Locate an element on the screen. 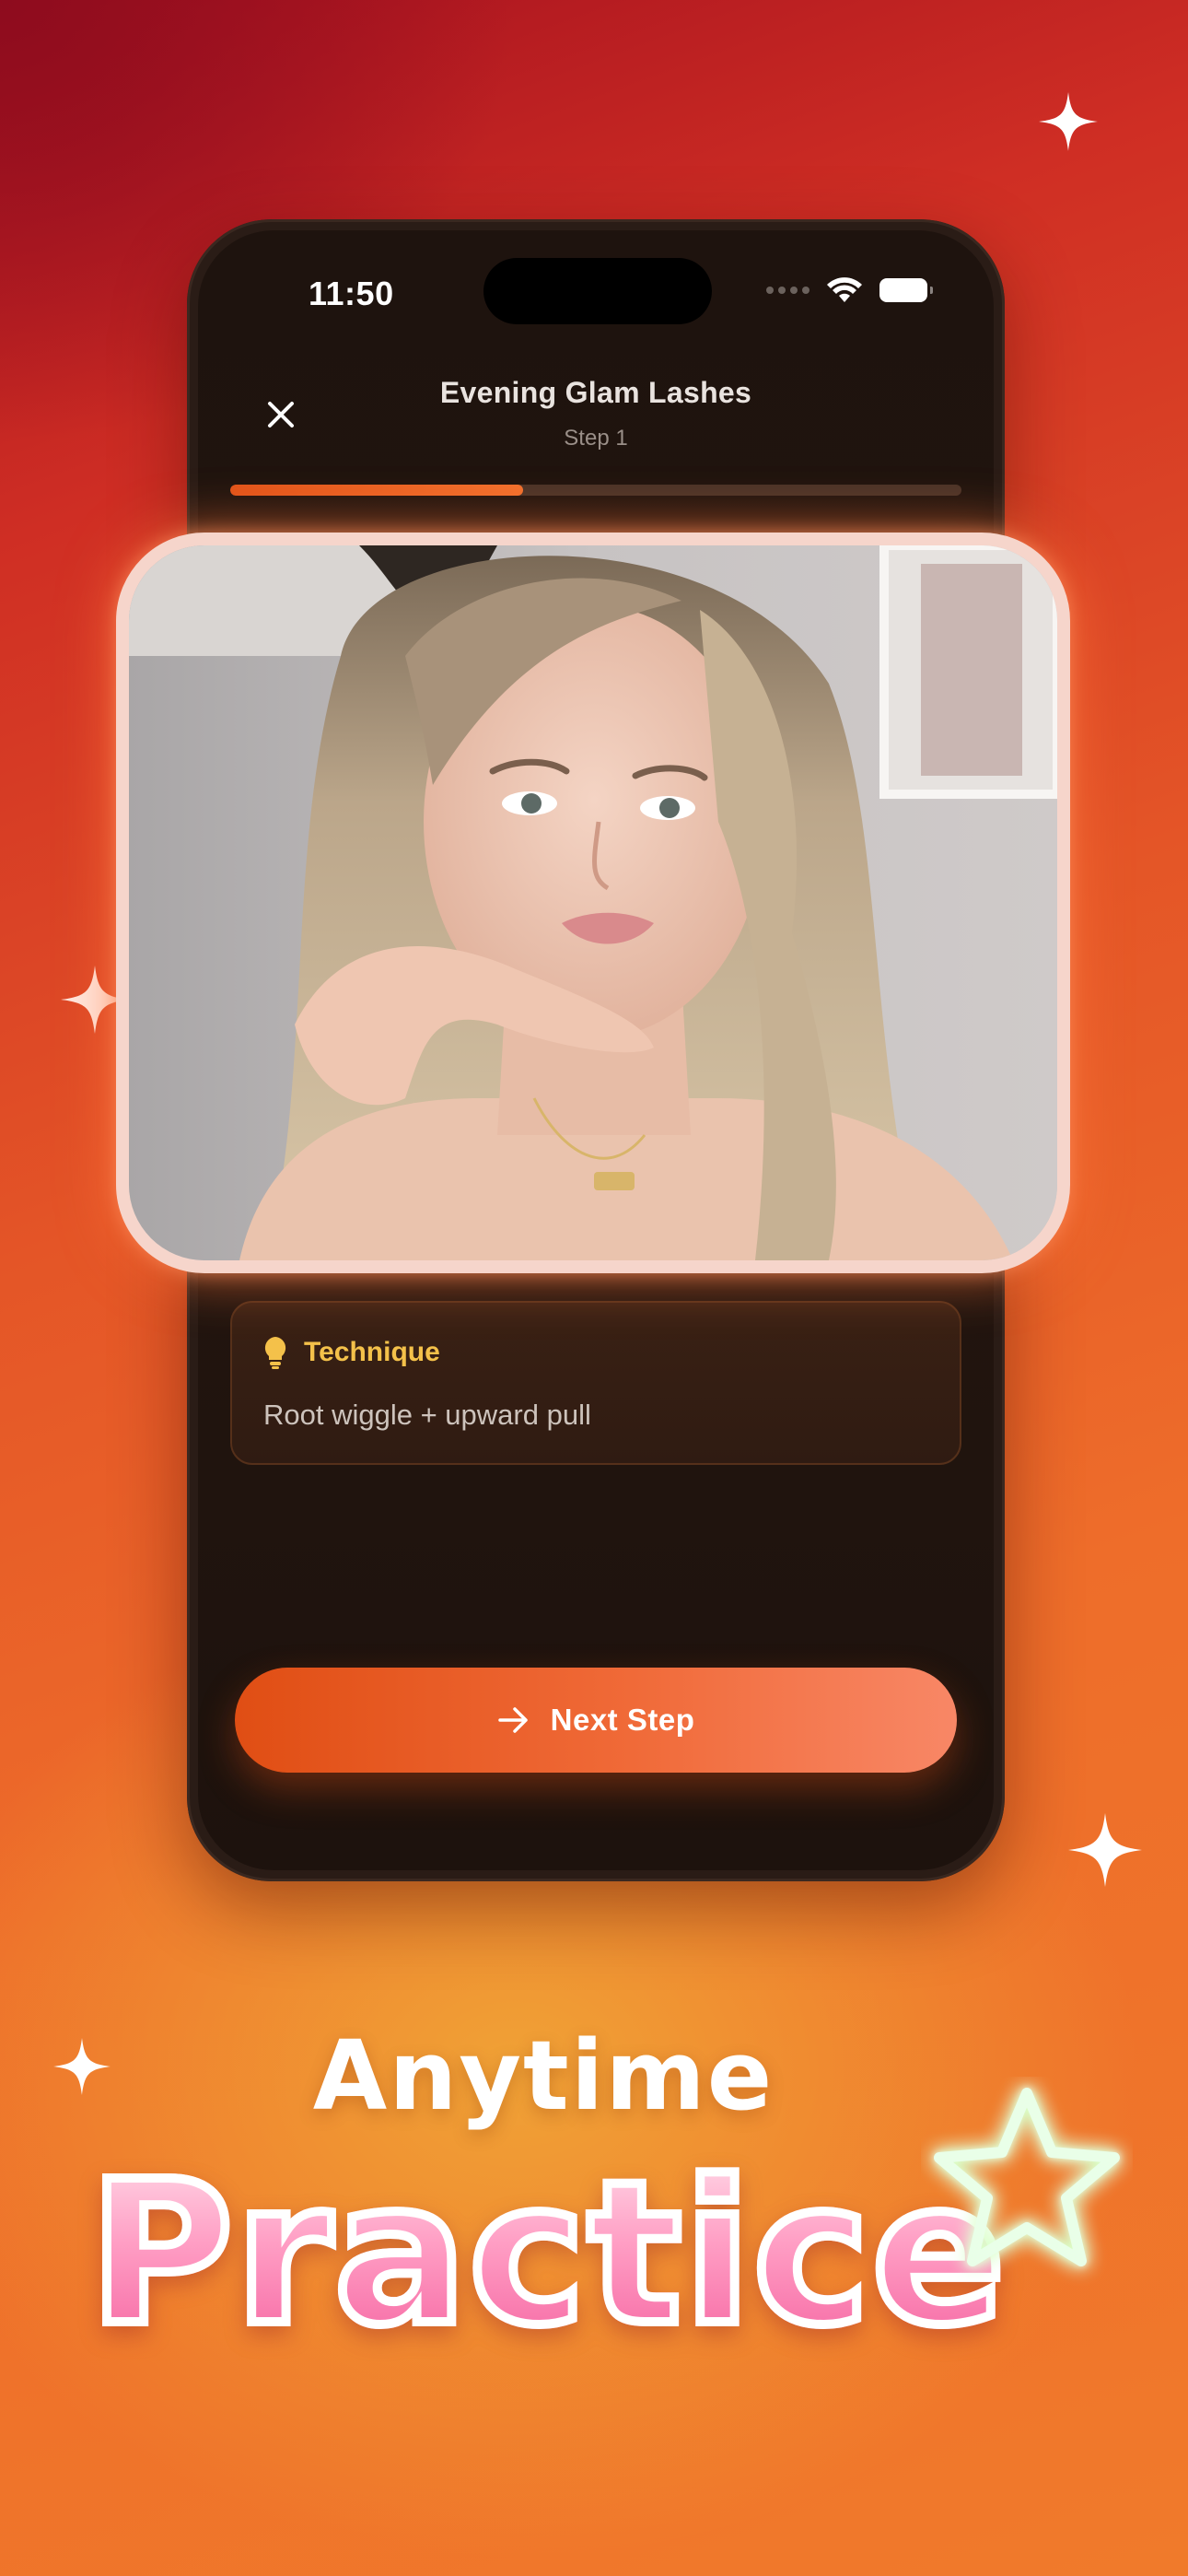 The height and width of the screenshot is (2576, 1188). status-icons is located at coordinates (849, 290).